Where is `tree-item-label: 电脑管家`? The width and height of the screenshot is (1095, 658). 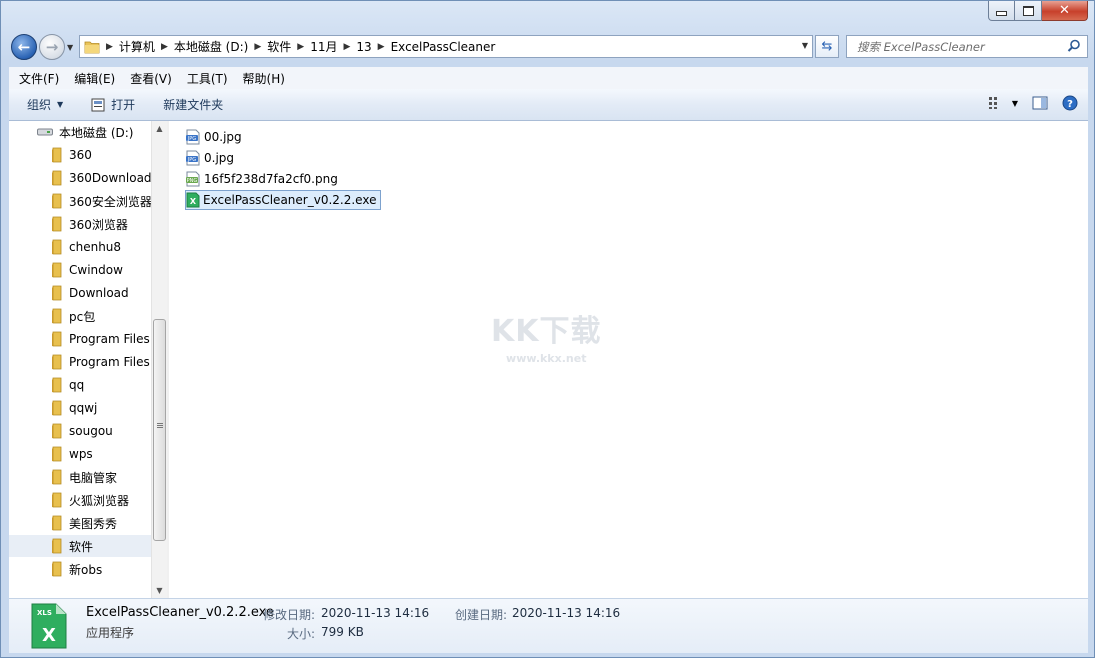
tree-item-label: 电脑管家 is located at coordinates (93, 477).